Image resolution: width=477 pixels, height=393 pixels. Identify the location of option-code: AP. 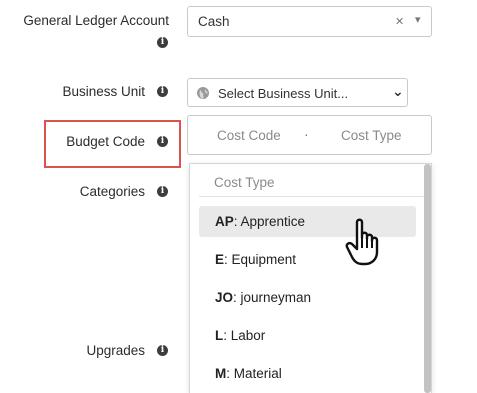
(224, 221).